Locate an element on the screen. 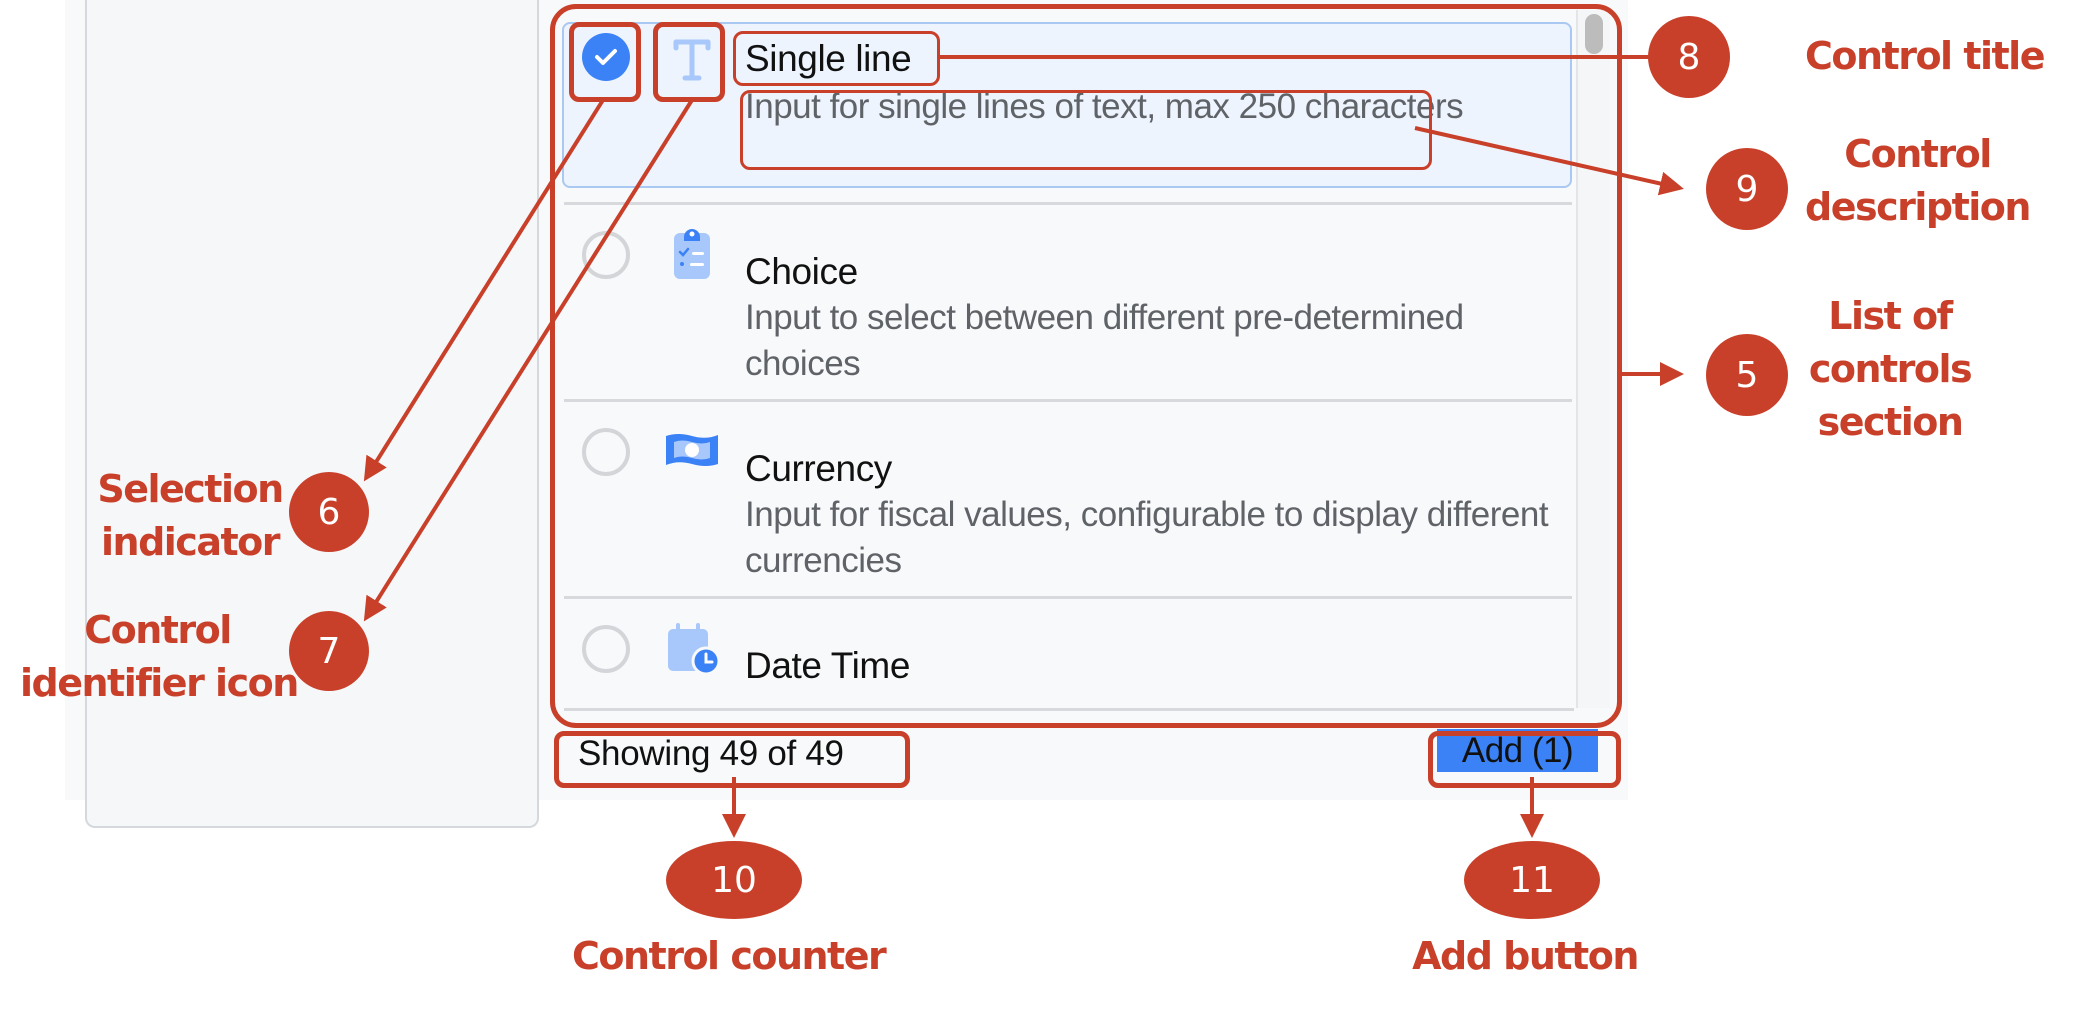  annotation-label-11: Add button is located at coordinates (1525, 956).